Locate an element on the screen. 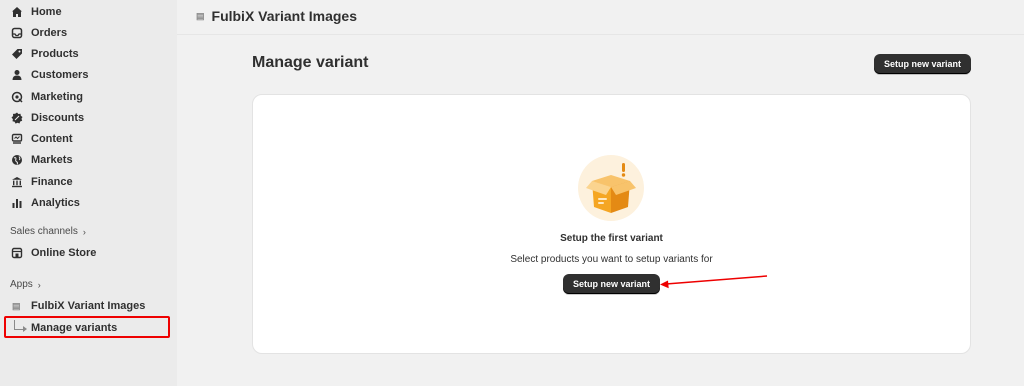 This screenshot has width=1024, height=386. app-title-text: FulbiX Variant Images is located at coordinates (284, 16).